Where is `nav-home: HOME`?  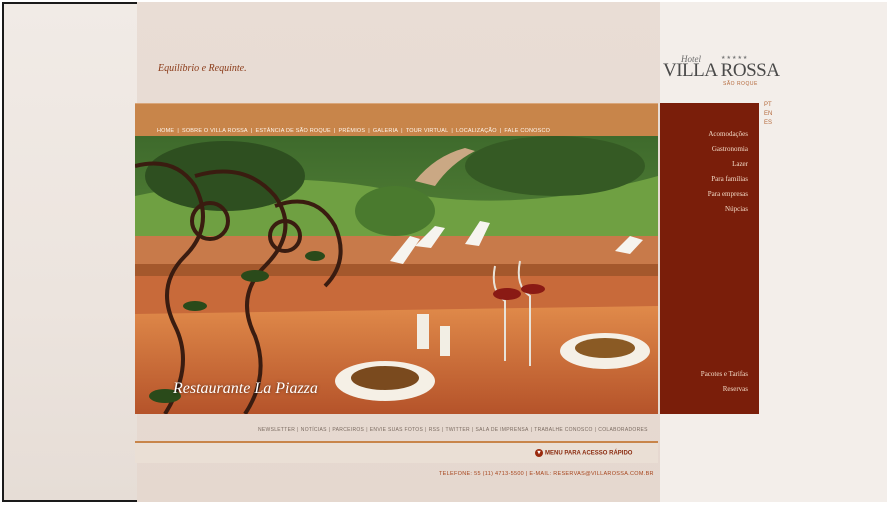 nav-home: HOME is located at coordinates (165, 131).